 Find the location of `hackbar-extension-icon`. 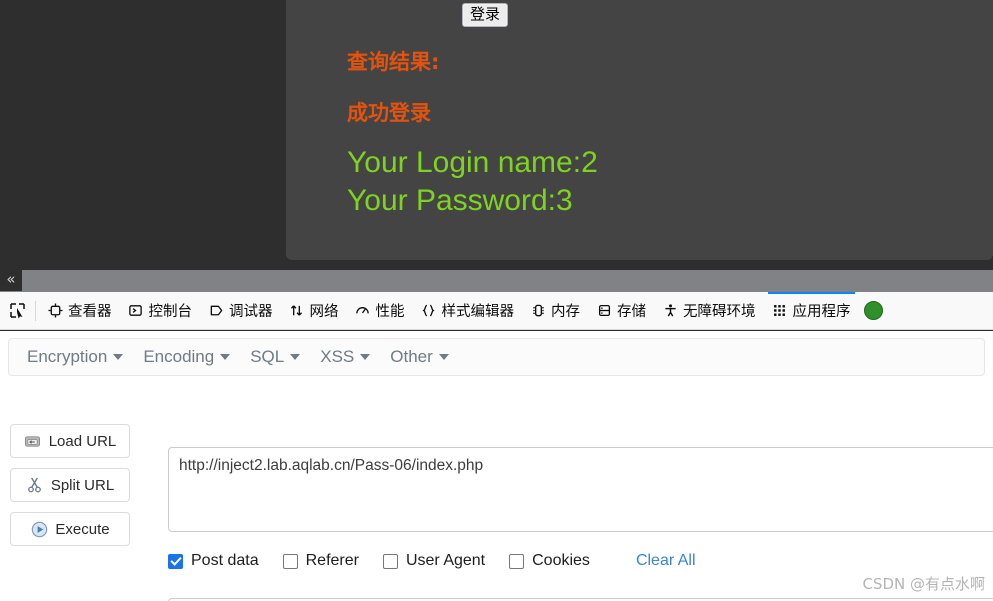

hackbar-extension-icon is located at coordinates (874, 310).